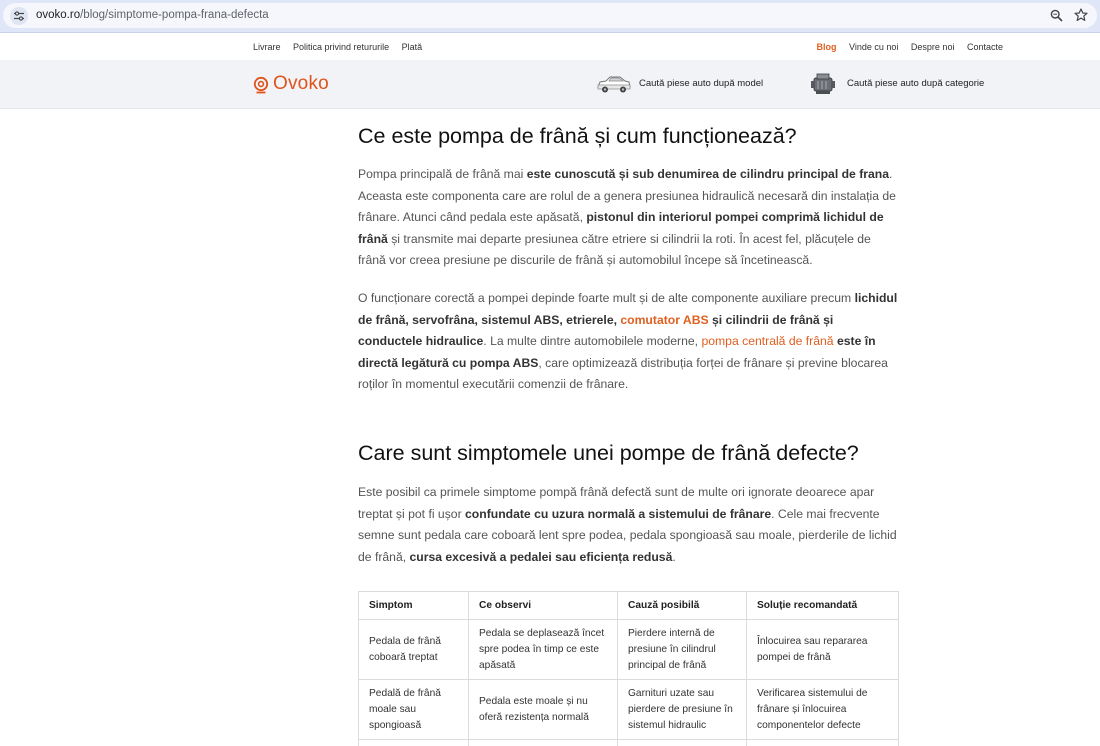  Describe the element at coordinates (543, 605) in the screenshot. I see `table-header: Ce observi` at that location.